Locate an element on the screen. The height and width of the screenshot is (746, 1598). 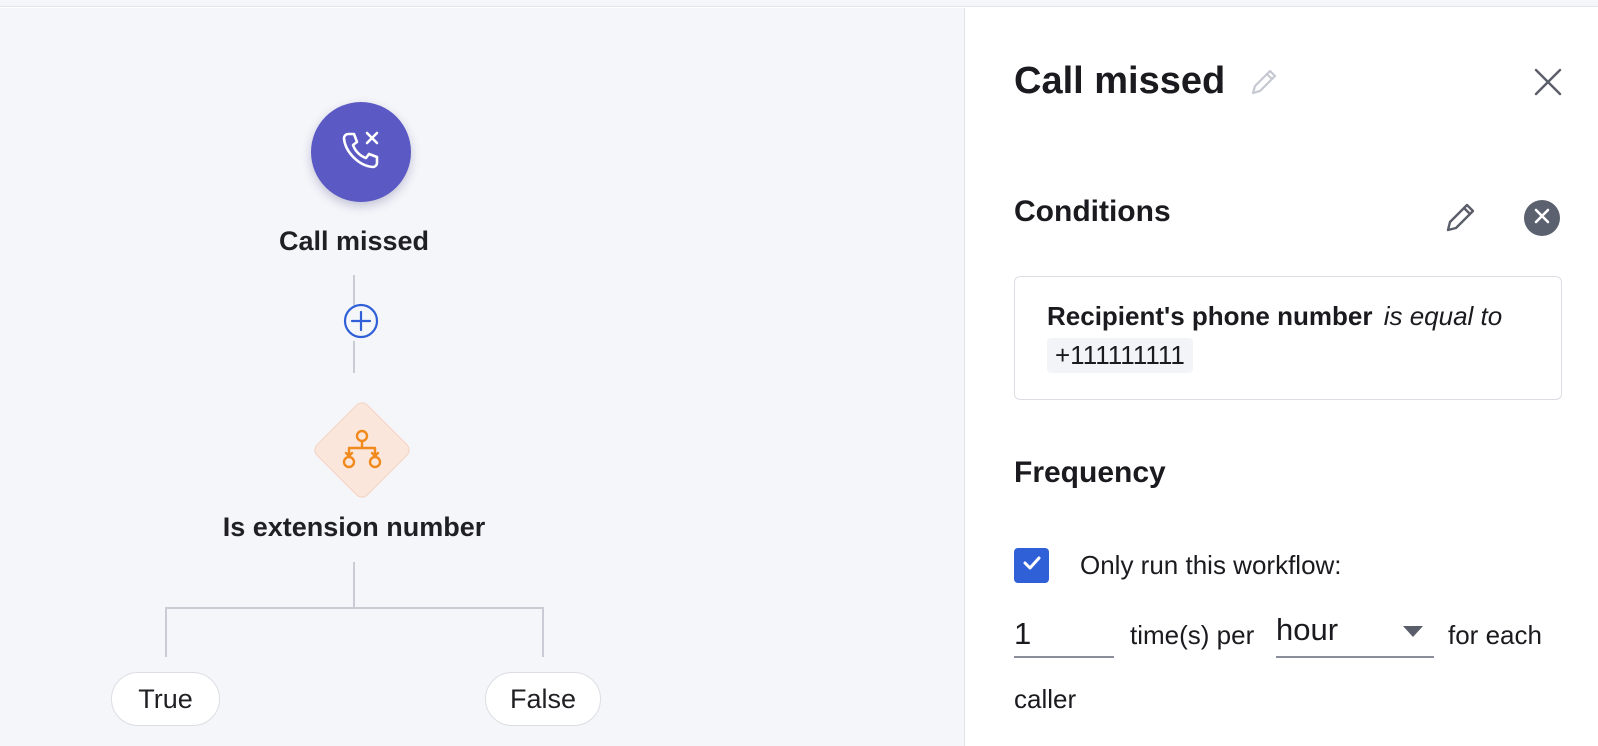
caret-down-icon is located at coordinates (1413, 633).